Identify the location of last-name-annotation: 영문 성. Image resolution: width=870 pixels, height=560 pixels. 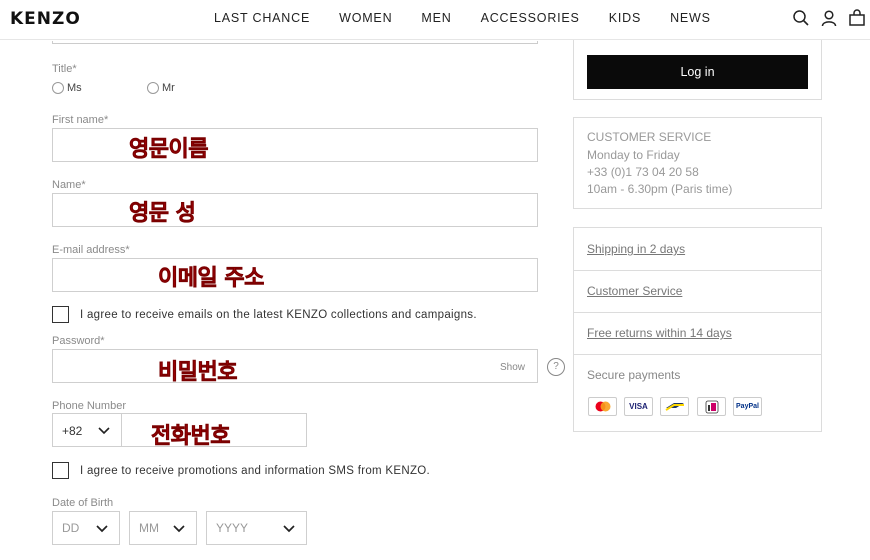
(162, 214).